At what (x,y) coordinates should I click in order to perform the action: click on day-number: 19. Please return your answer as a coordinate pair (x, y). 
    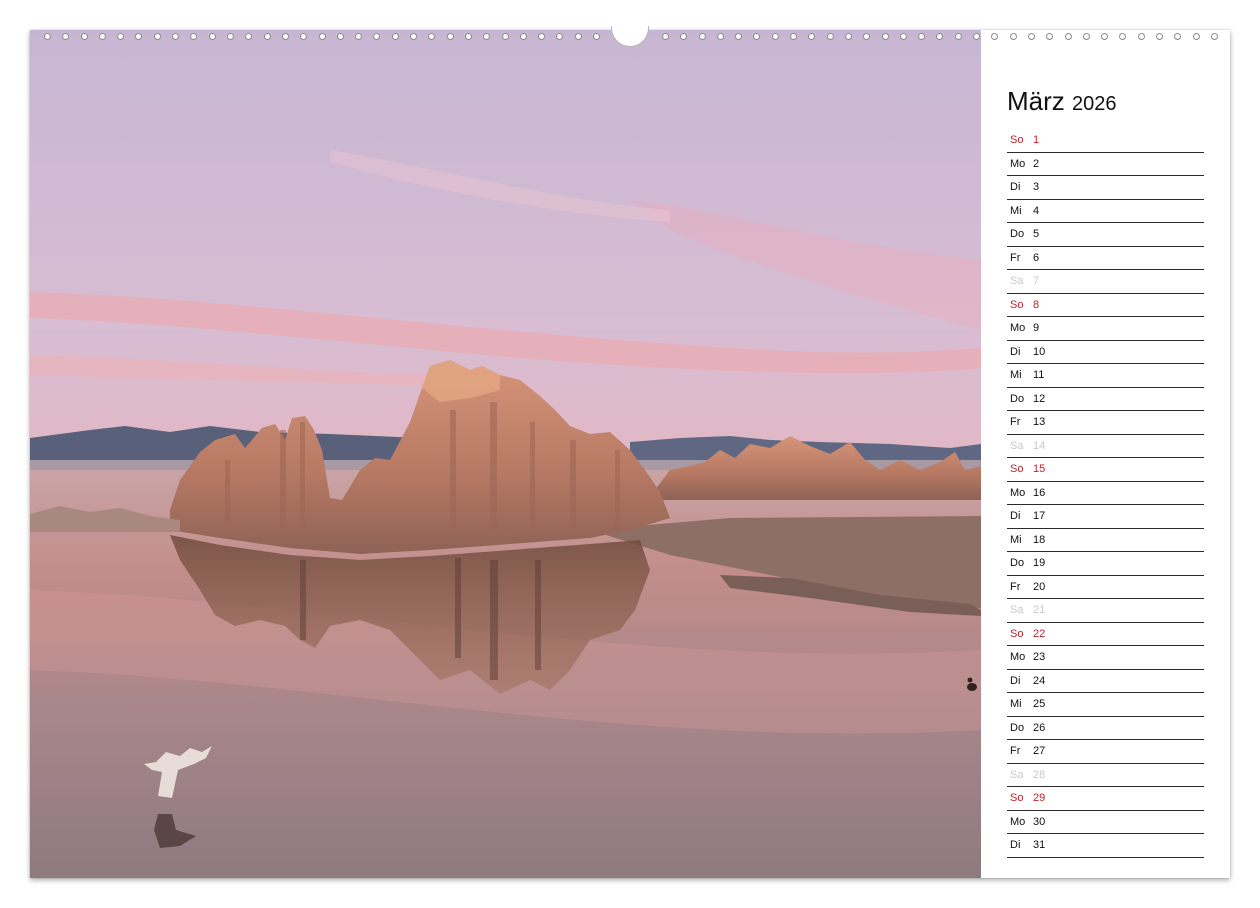
    Looking at the image, I should click on (1039, 563).